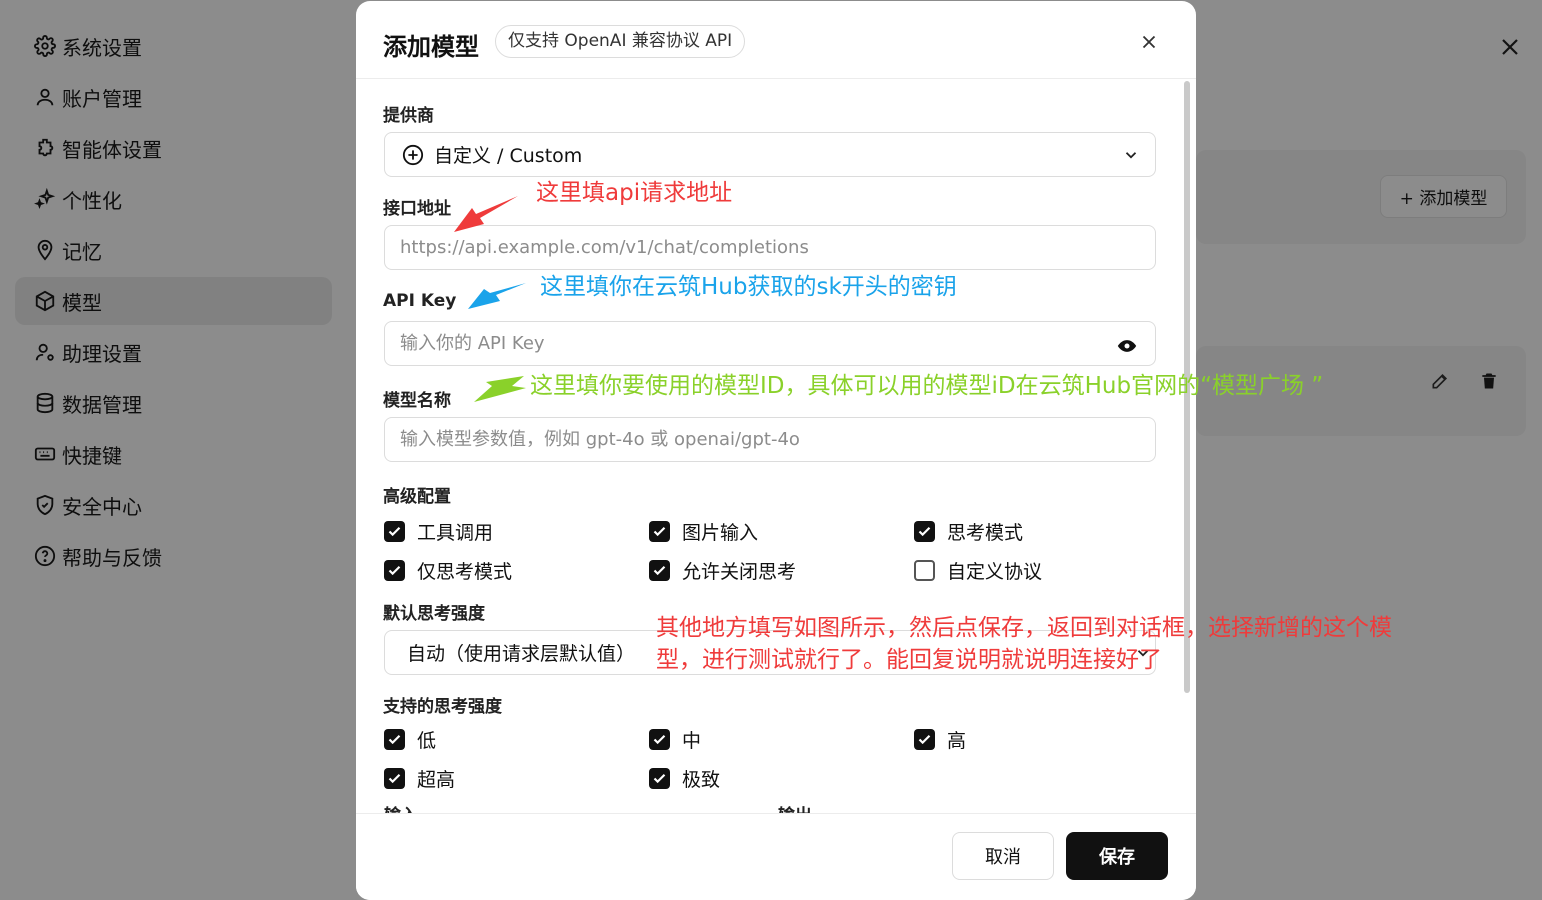  Describe the element at coordinates (927, 386) in the screenshot. I see `model-id-annotation: 这里填你要使用的模型ID，具体可以用的模型iD在云筑Hub官网的“模型广场 ”` at that location.